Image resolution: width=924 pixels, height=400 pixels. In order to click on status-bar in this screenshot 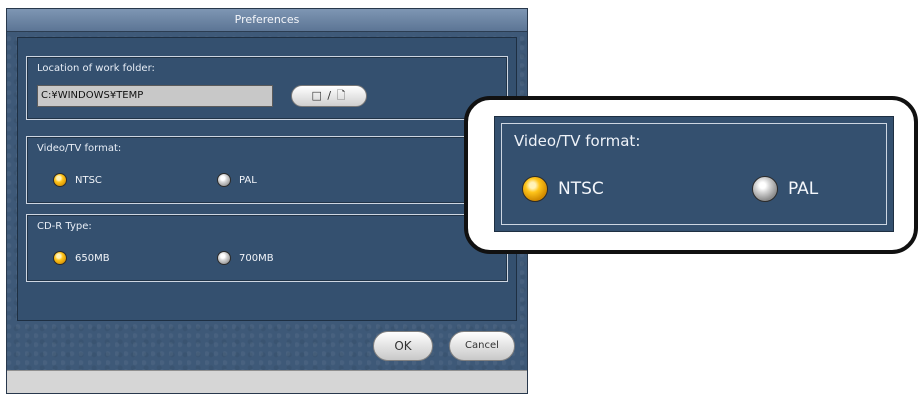, I will do `click(267, 381)`.